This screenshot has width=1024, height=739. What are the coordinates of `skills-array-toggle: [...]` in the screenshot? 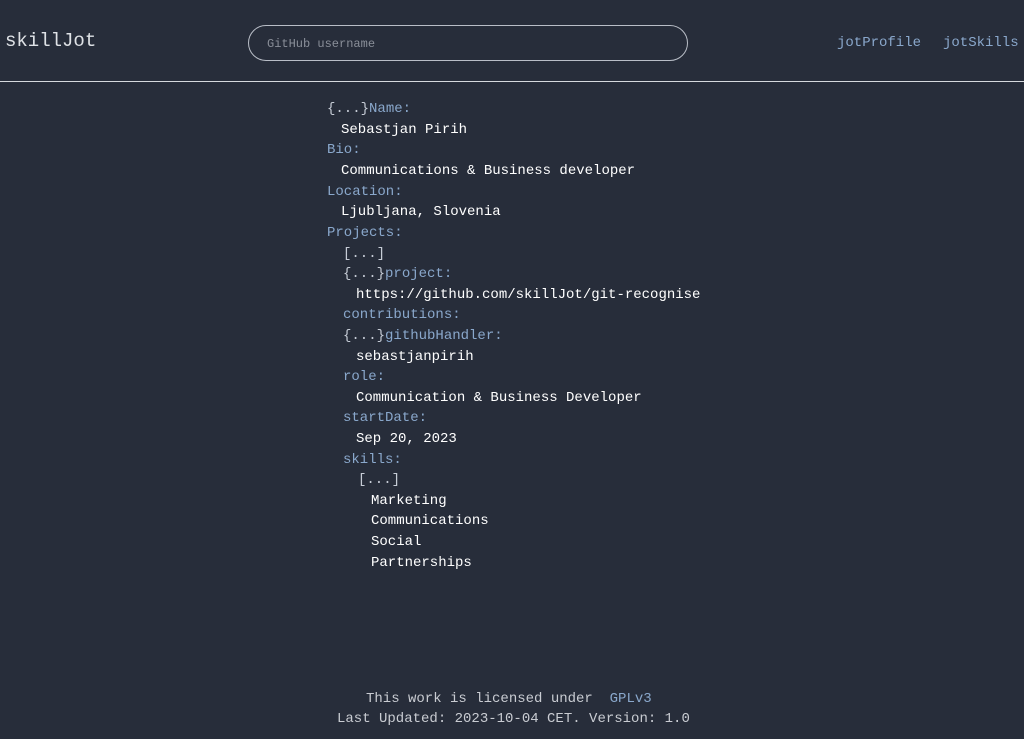 It's located at (379, 480).